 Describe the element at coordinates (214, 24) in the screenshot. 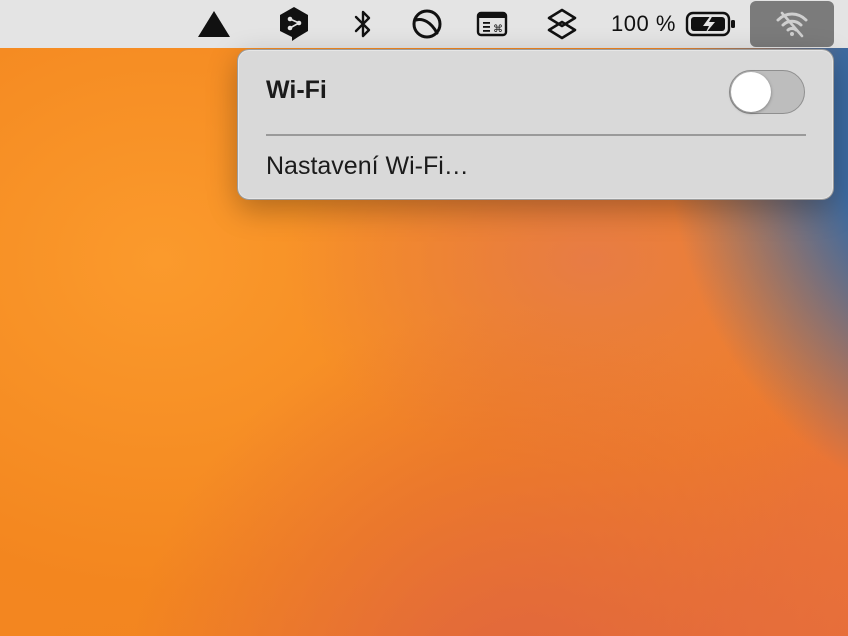

I see `triangle-app-icon` at that location.